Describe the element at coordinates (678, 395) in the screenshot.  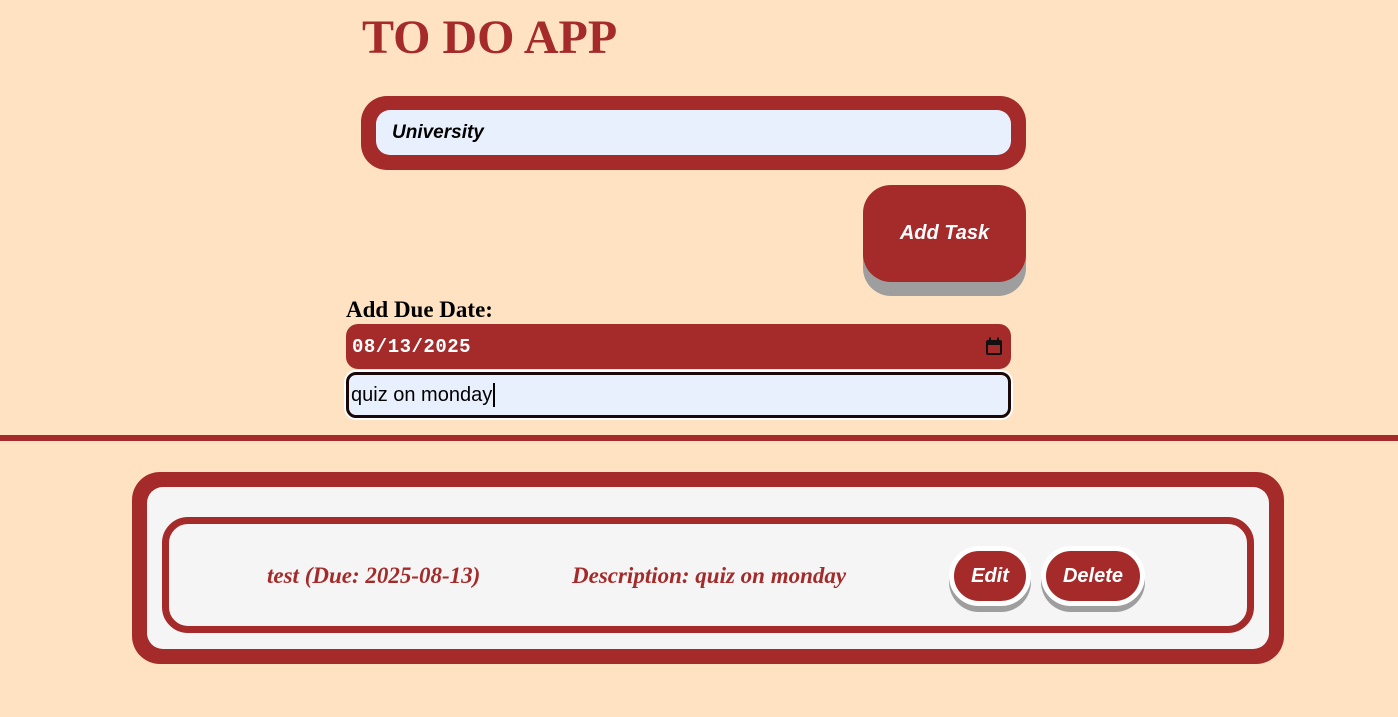
I see `description-input: quiz on monday` at that location.